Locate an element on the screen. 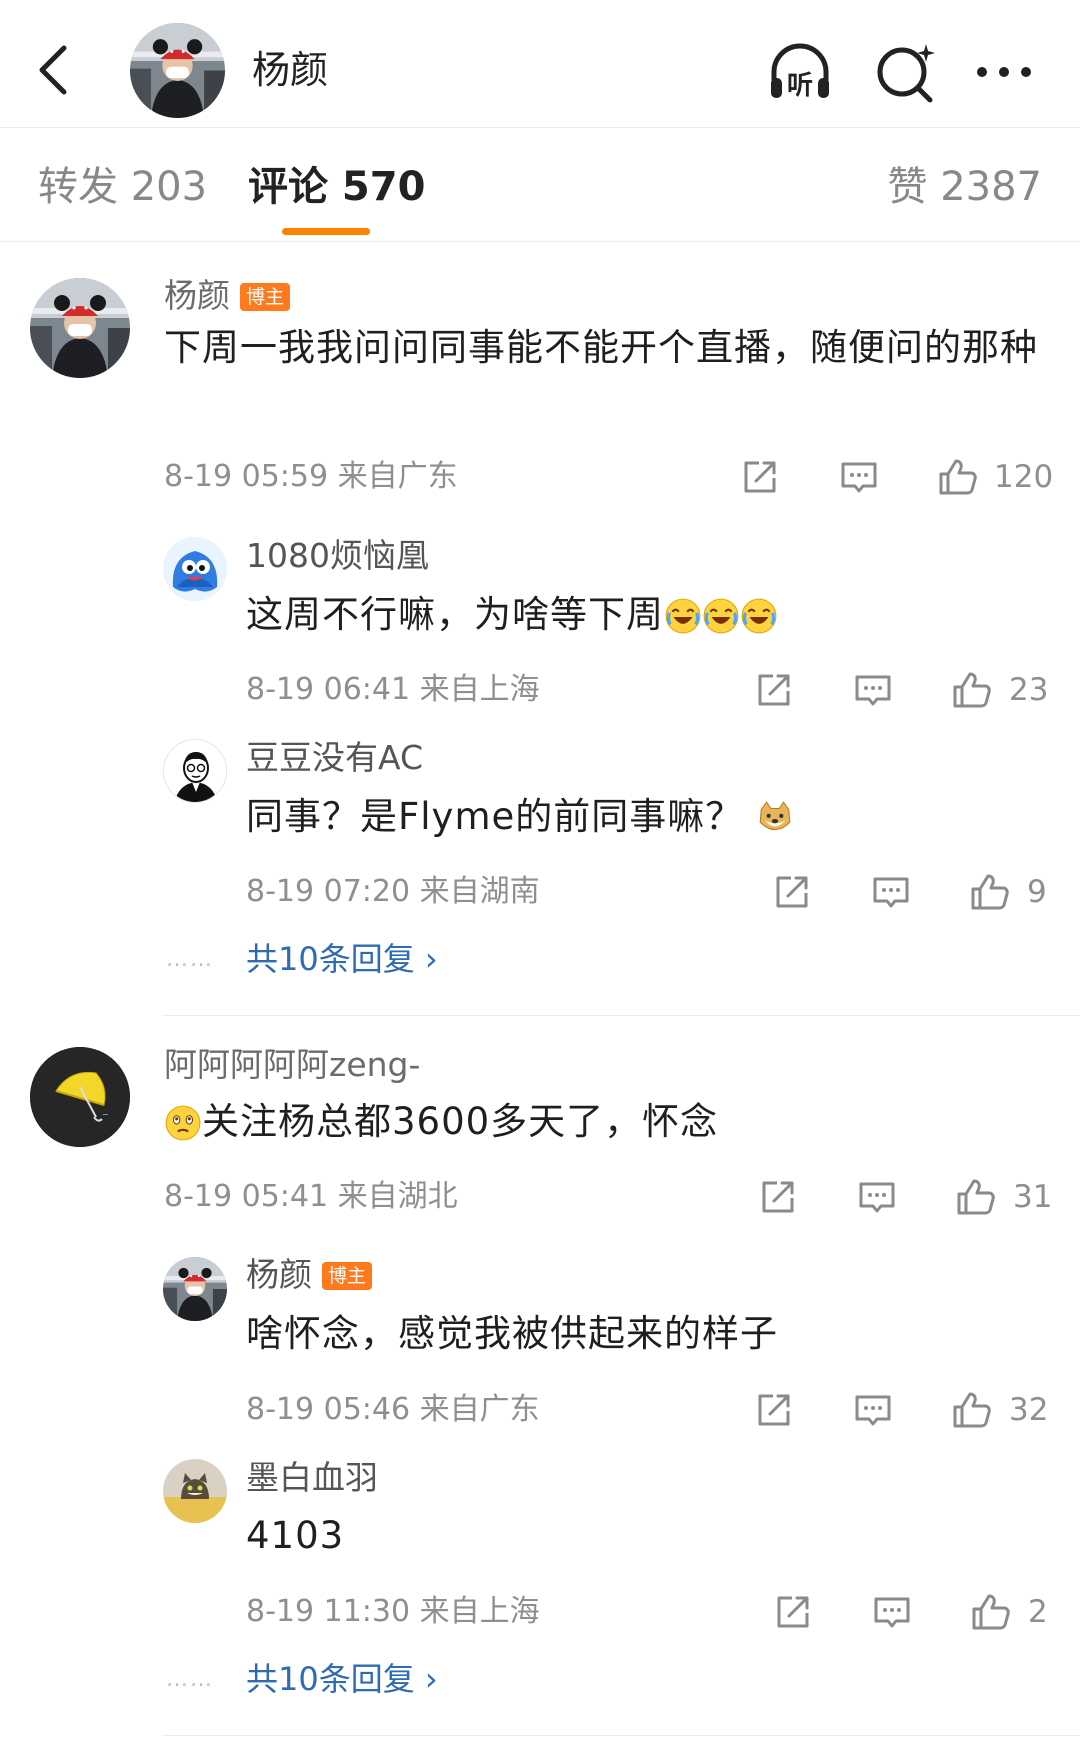 This screenshot has height=1741, width=1080. more-options-button is located at coordinates (1004, 72).